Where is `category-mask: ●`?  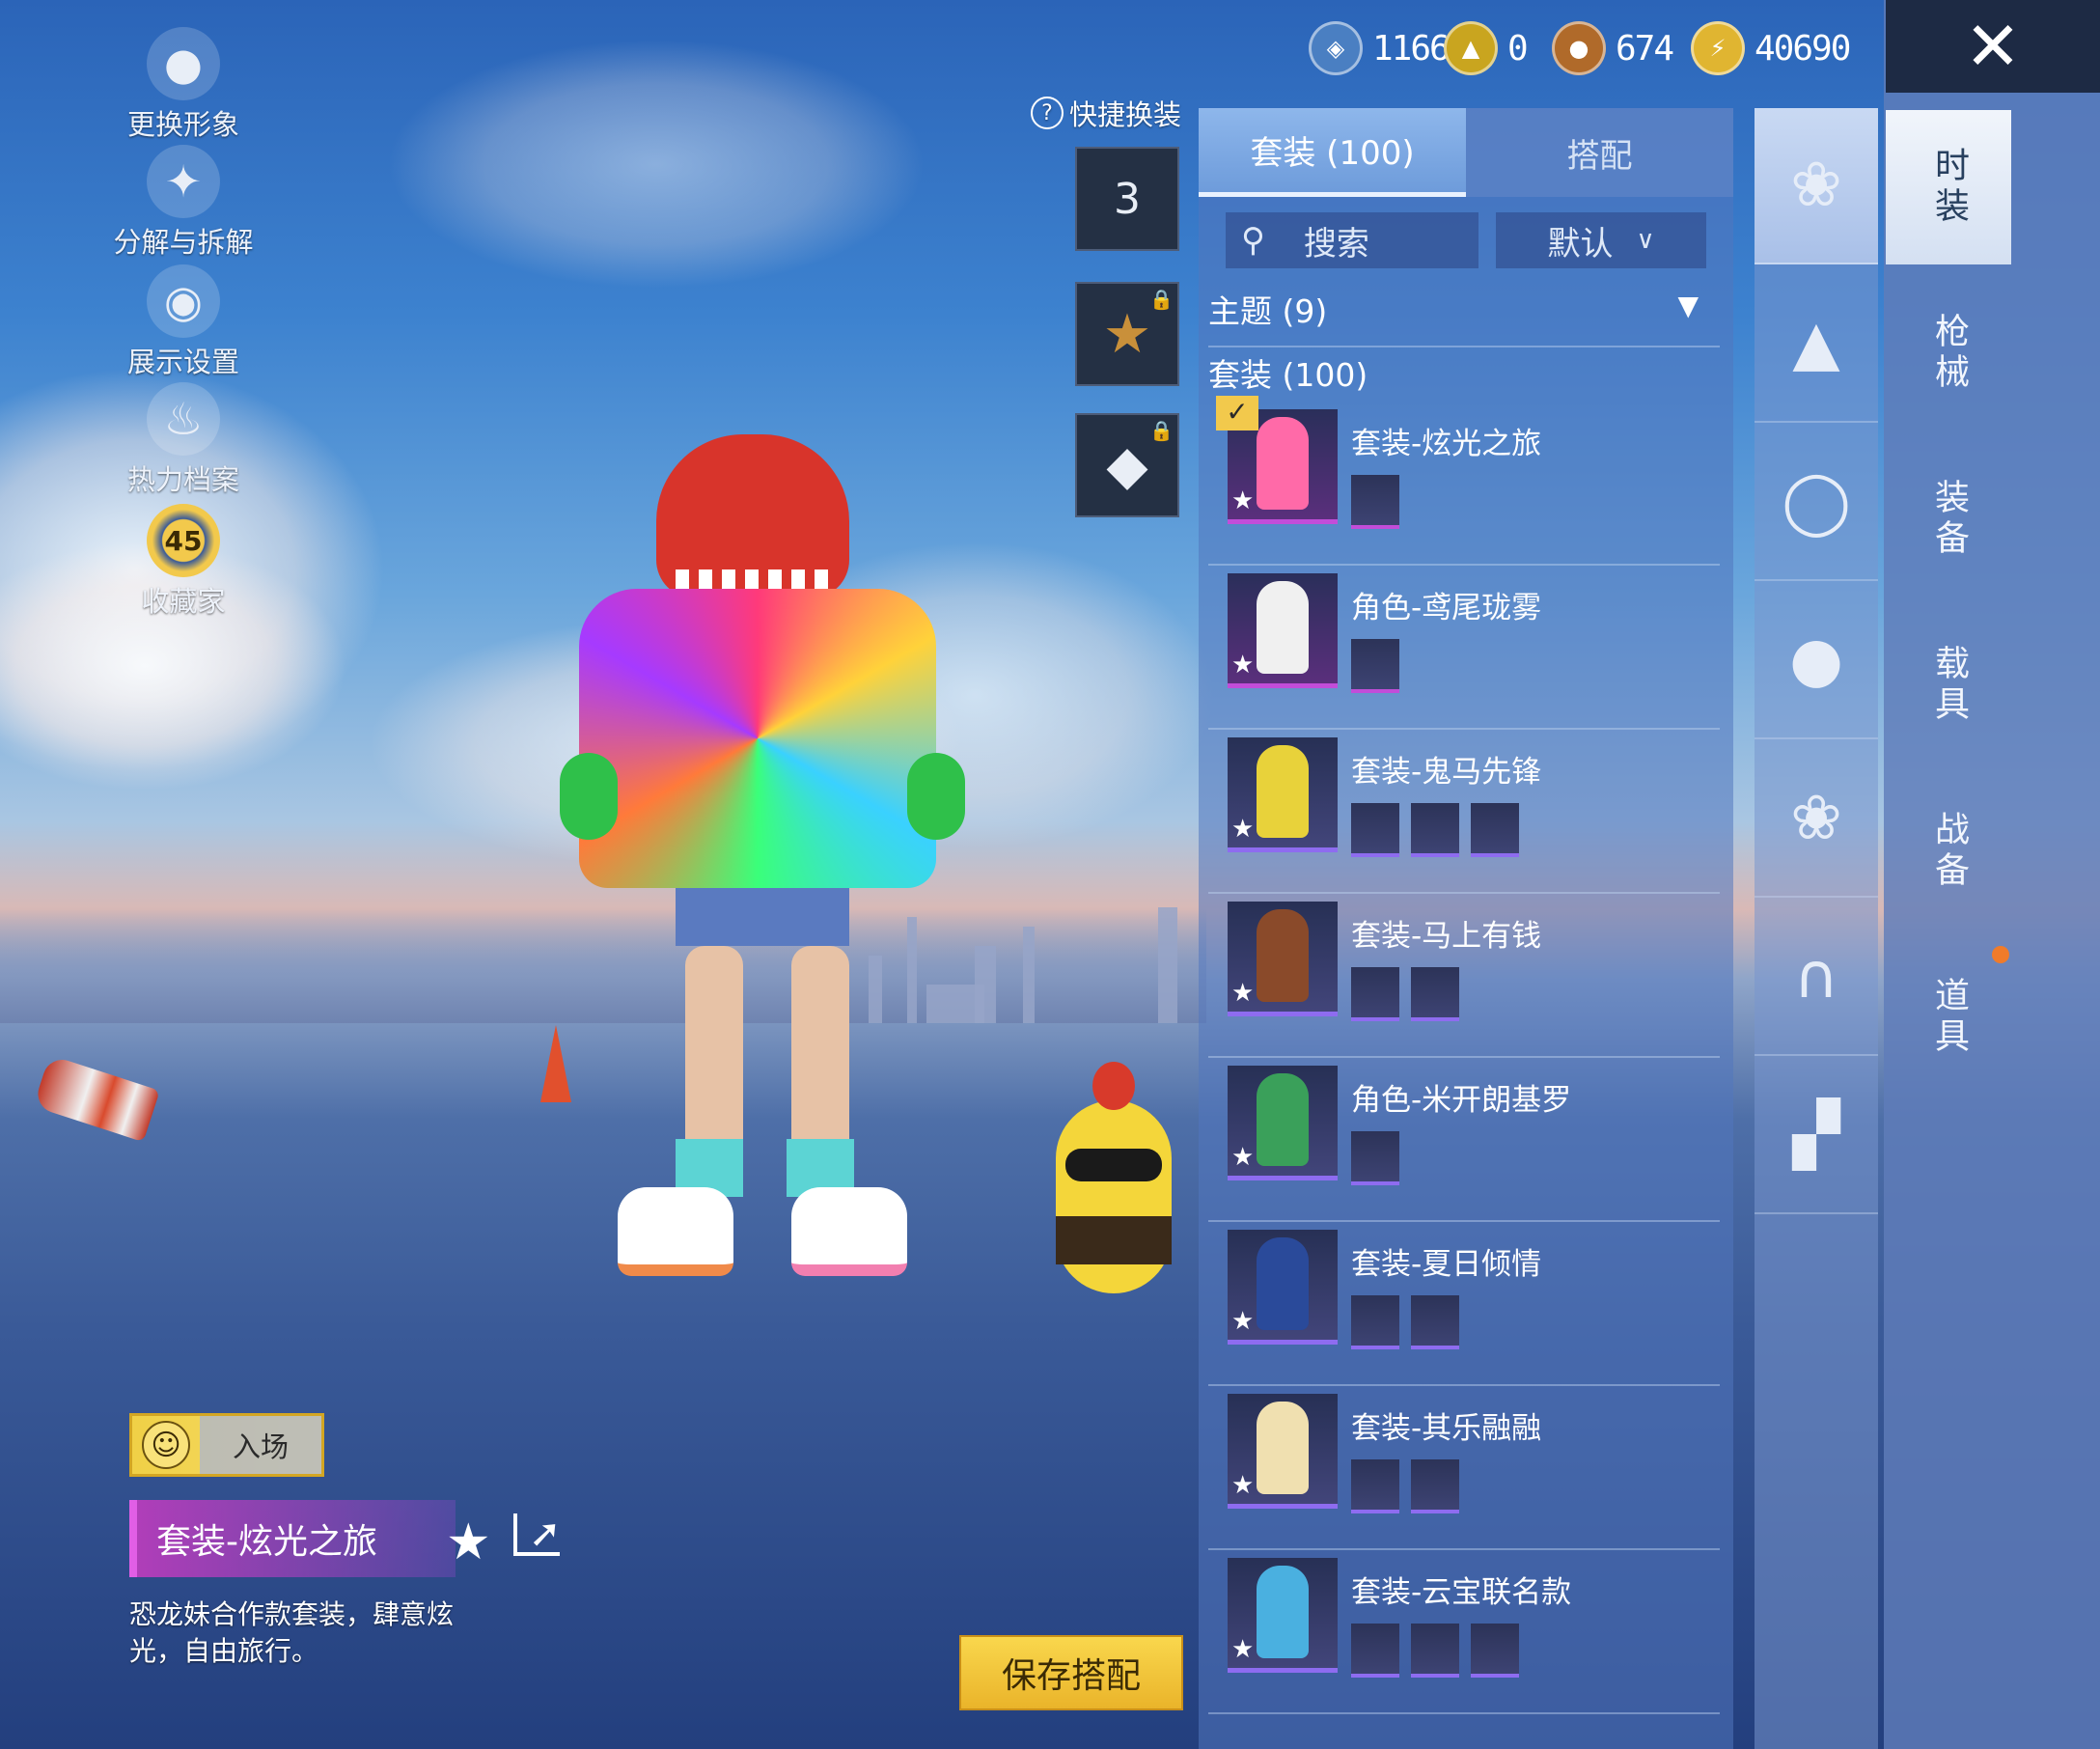 category-mask: ● is located at coordinates (1816, 661).